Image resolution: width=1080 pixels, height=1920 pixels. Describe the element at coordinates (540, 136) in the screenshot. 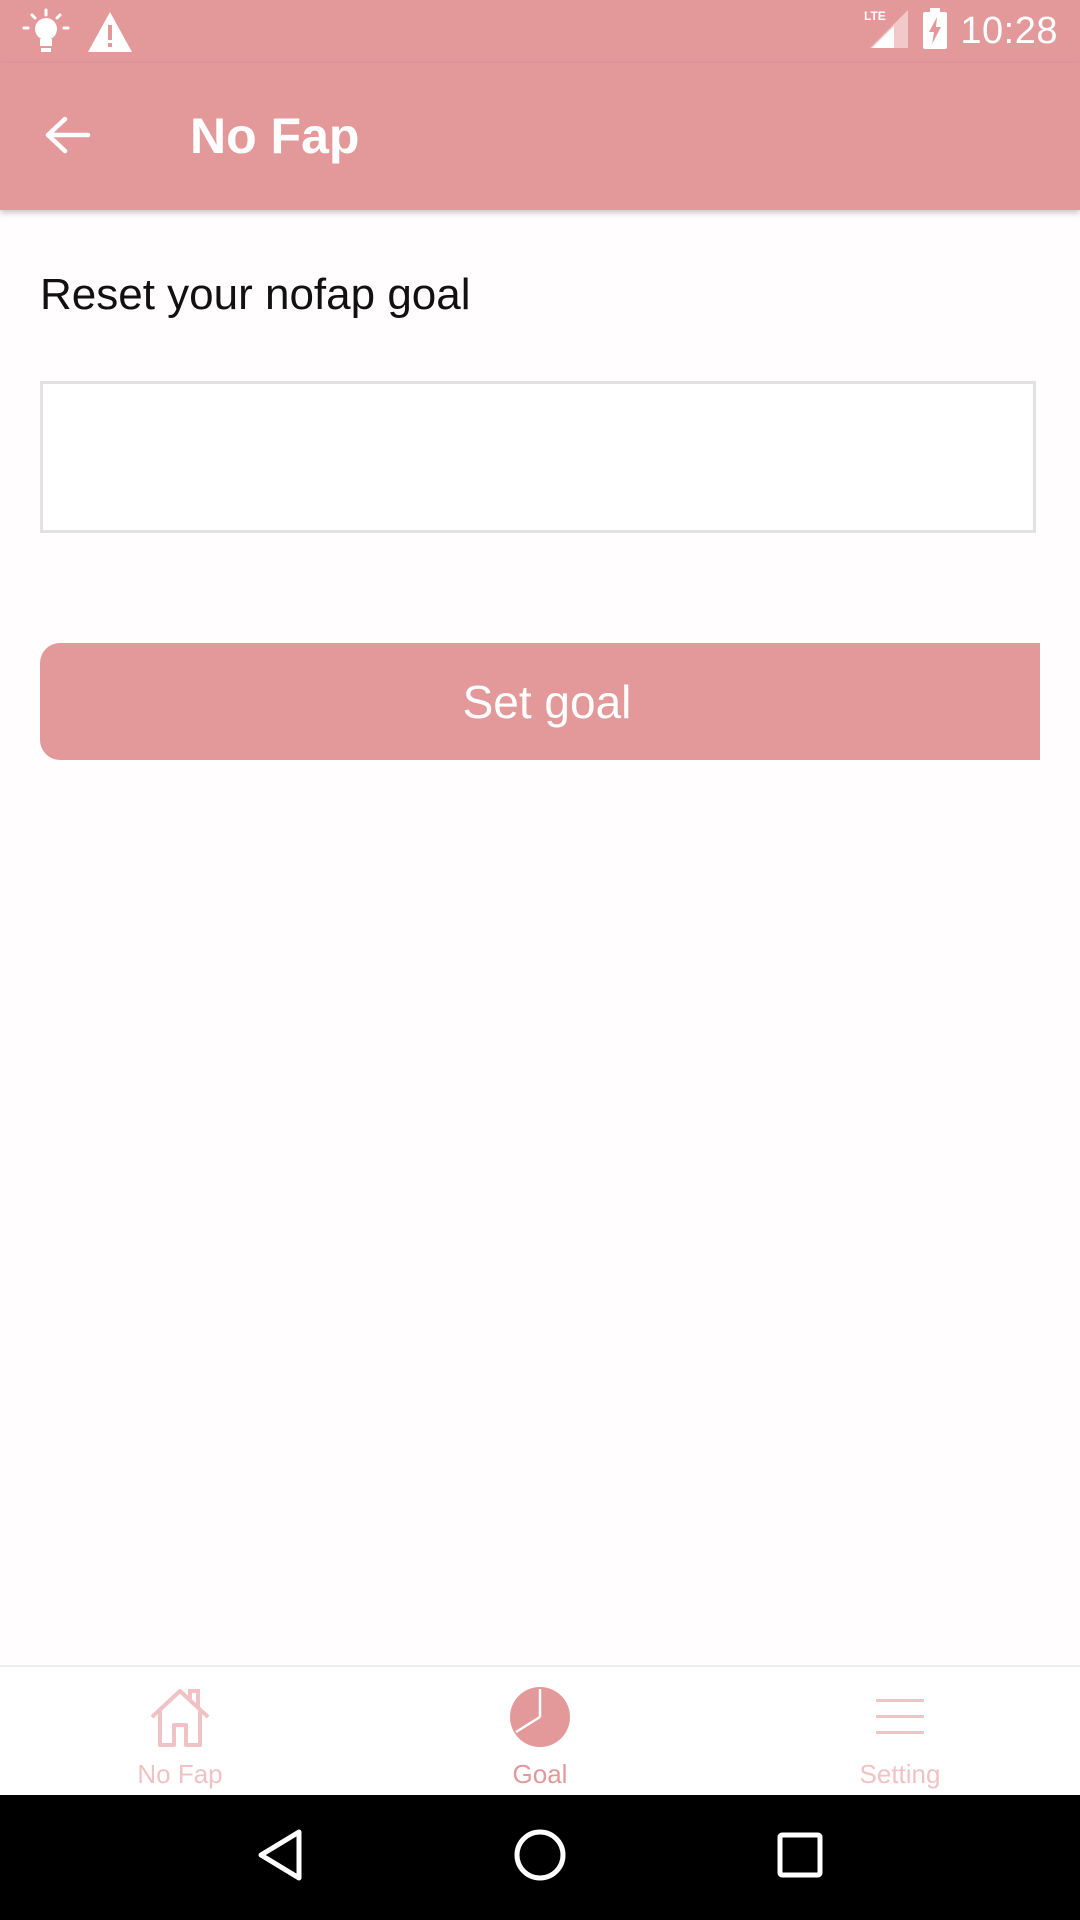

I see `app-bar: No Fap` at that location.